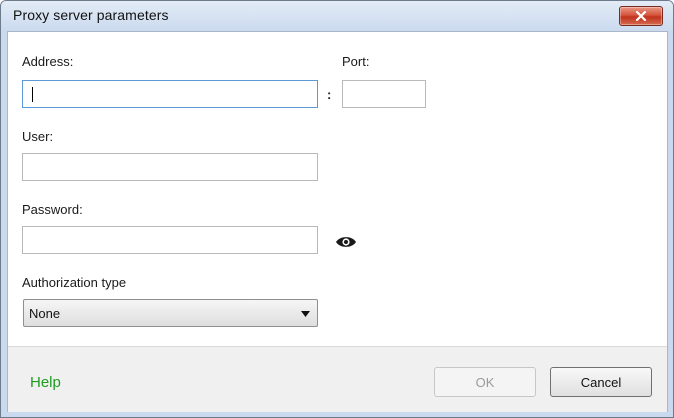  I want to click on window-title: Proxy server parameters, so click(91, 15).